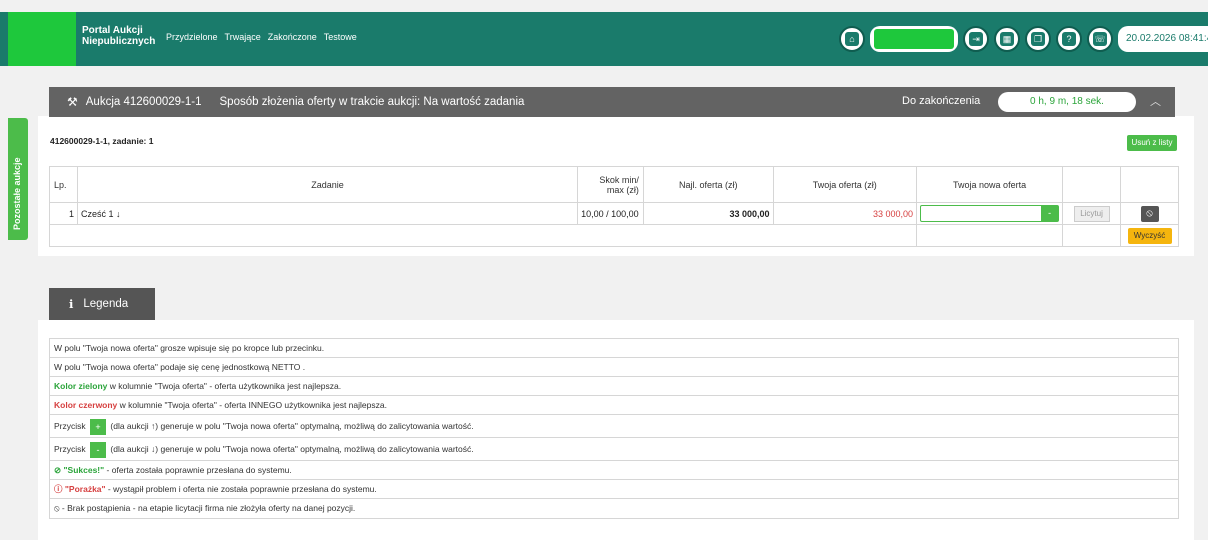 The width and height of the screenshot is (1208, 540). Describe the element at coordinates (98, 426) in the screenshot. I see `plus-icon: +` at that location.